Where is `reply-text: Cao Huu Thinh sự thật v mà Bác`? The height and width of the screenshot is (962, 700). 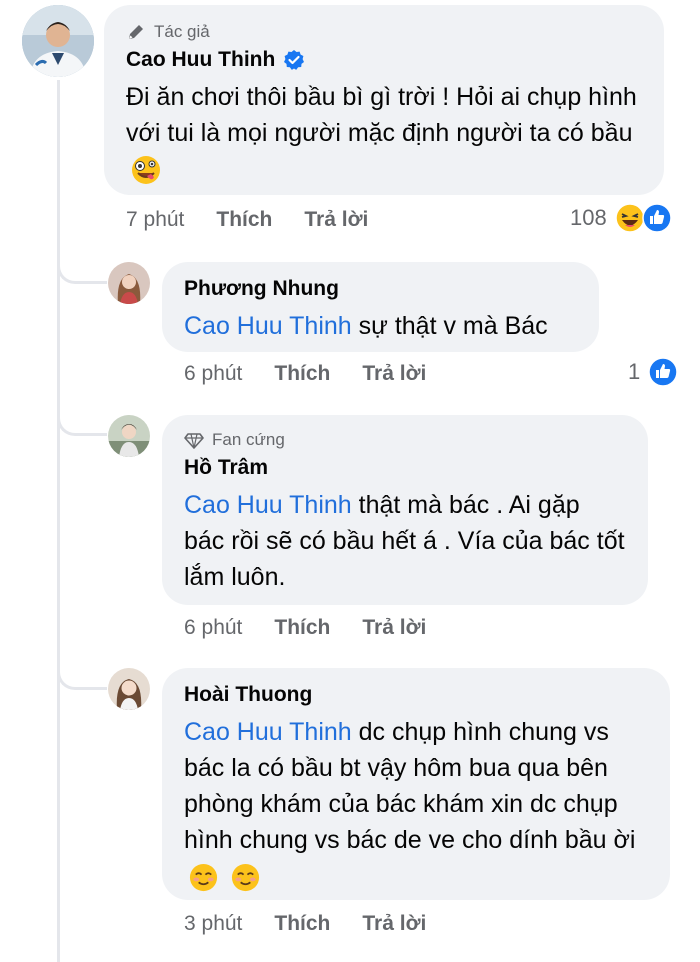
reply-text: Cao Huu Thinh sự thật v mà Bác is located at coordinates (380, 326).